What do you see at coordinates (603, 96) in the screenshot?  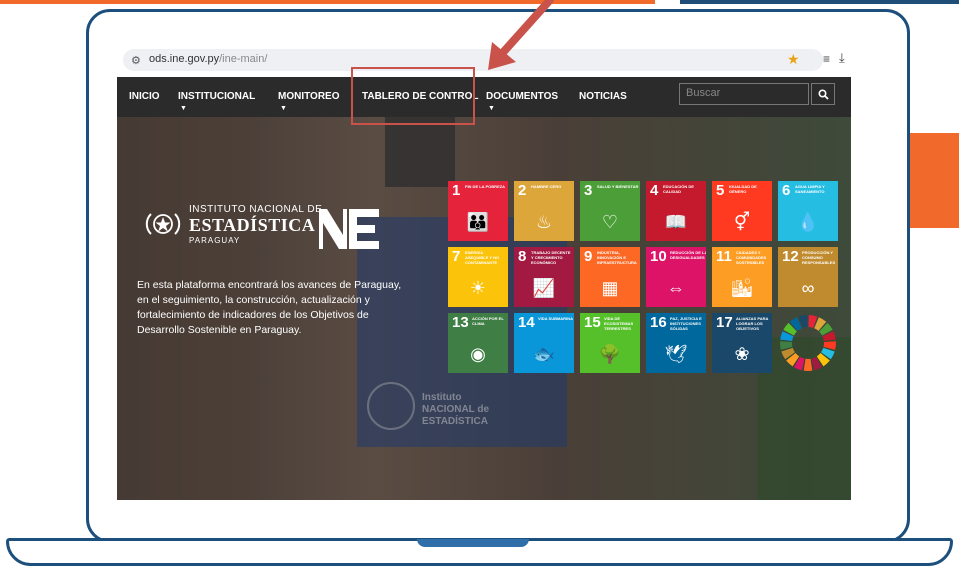 I see `nav-item-noticias: NOTICIAS` at bounding box center [603, 96].